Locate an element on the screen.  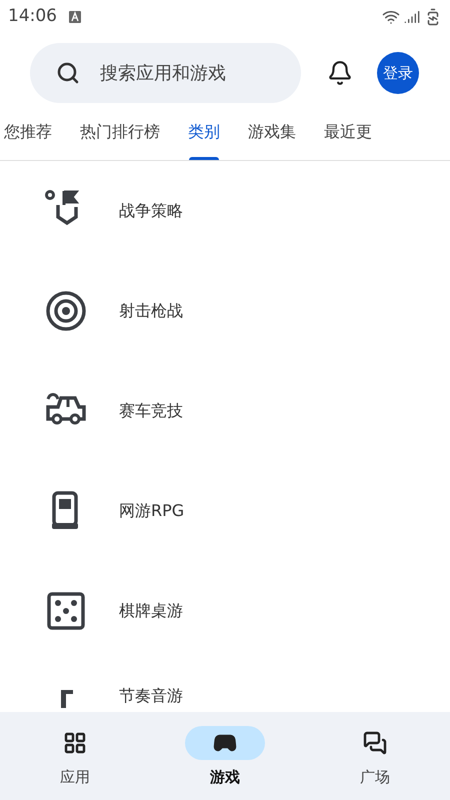
search-field: 搜索应用和游戏 is located at coordinates (165, 73).